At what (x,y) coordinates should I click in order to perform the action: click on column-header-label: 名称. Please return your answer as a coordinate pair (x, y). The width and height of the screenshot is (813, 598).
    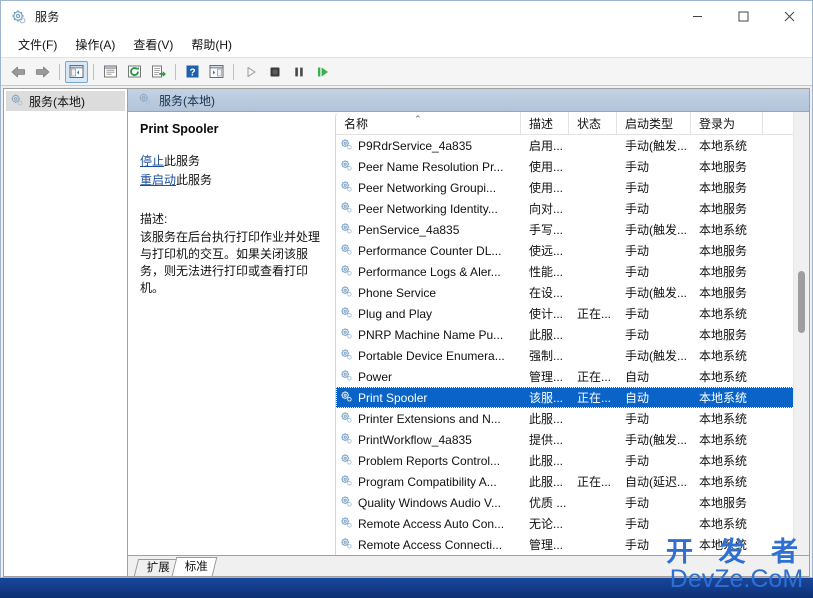
    Looking at the image, I should click on (356, 123).